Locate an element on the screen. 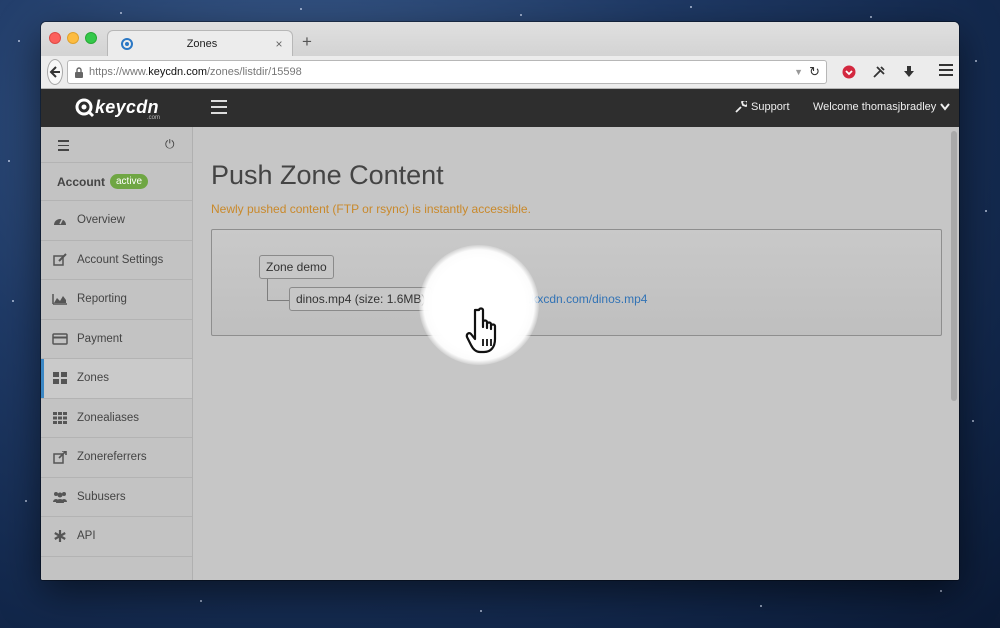 This screenshot has width=1000, height=628. reload-icon: ↻ is located at coordinates (814, 72).